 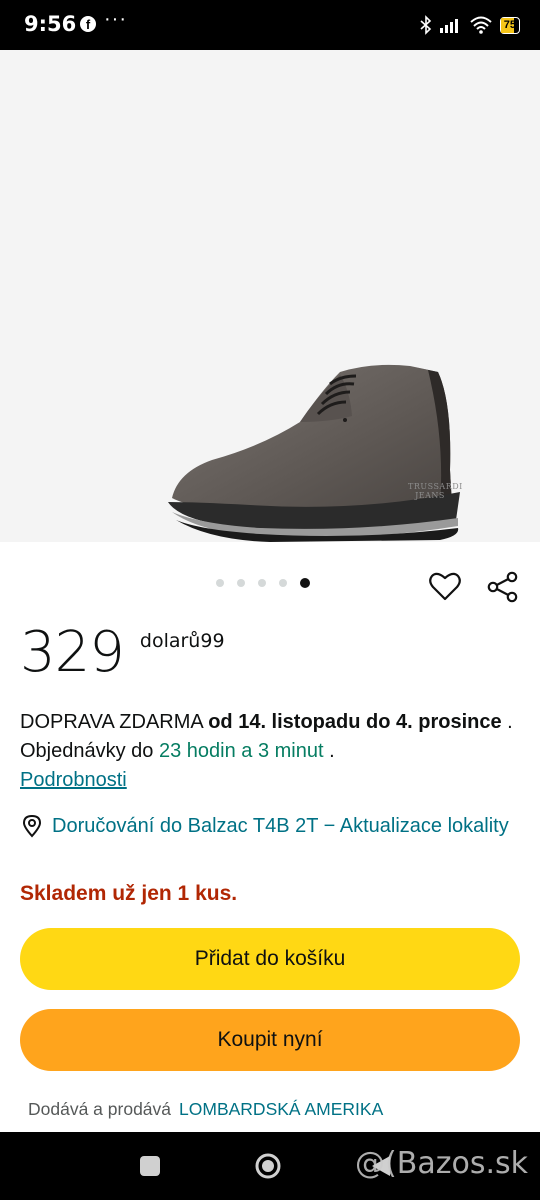 I want to click on seller-name-link: LOMBARDSKÁ AMERIKA, so click(x=281, y=1109).